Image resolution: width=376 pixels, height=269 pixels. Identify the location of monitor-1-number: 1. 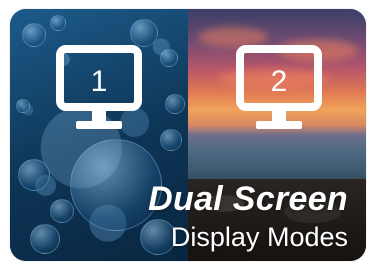
(99, 81).